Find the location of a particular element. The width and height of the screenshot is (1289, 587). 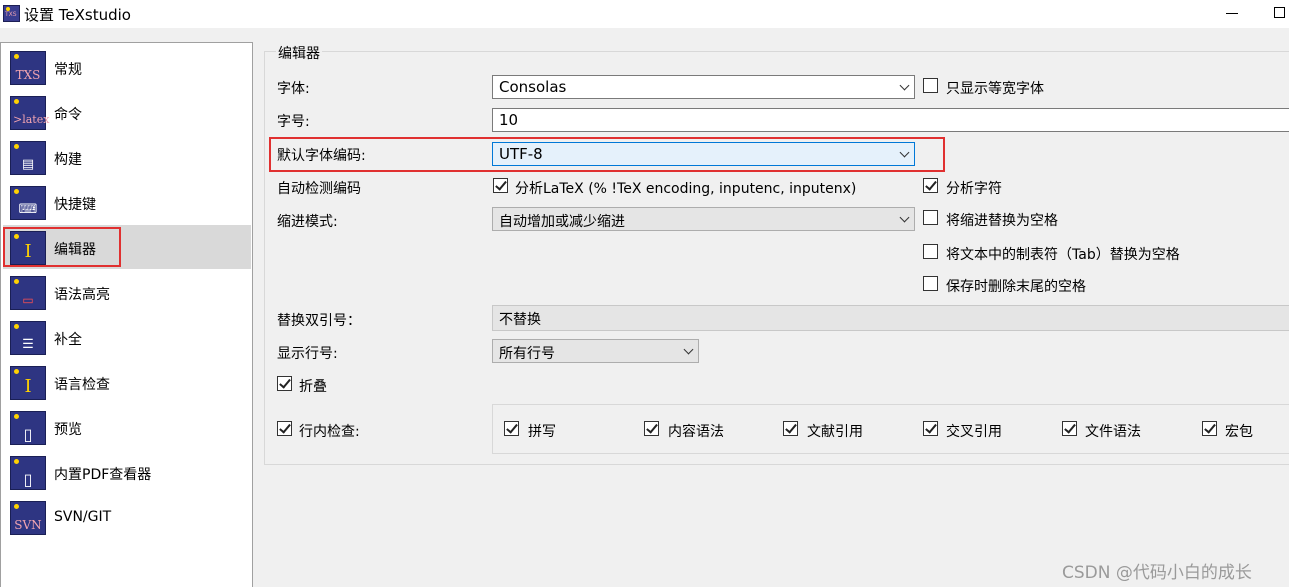

replace-quotes-label: 替换双引号： is located at coordinates (319, 321).